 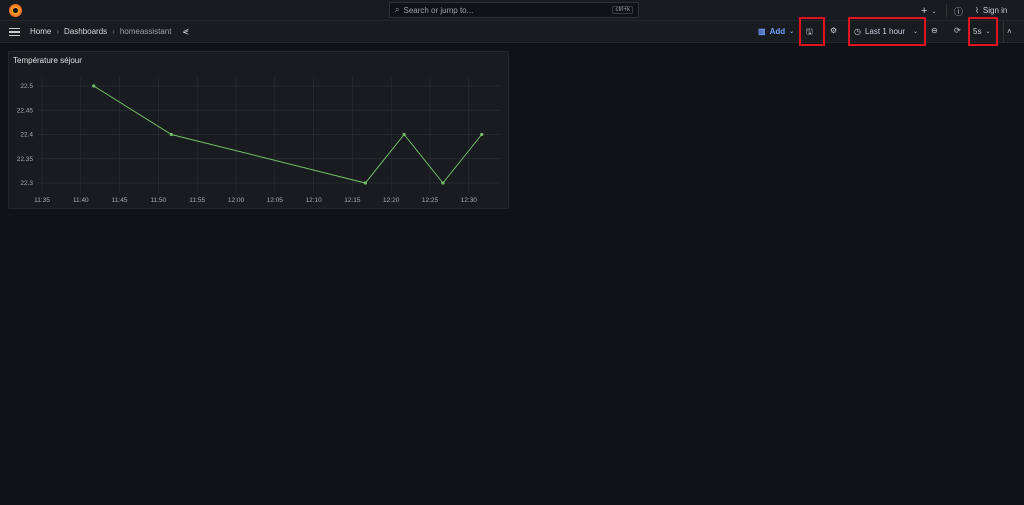 What do you see at coordinates (995, 10) in the screenshot?
I see `sign-in-link: Sign in` at bounding box center [995, 10].